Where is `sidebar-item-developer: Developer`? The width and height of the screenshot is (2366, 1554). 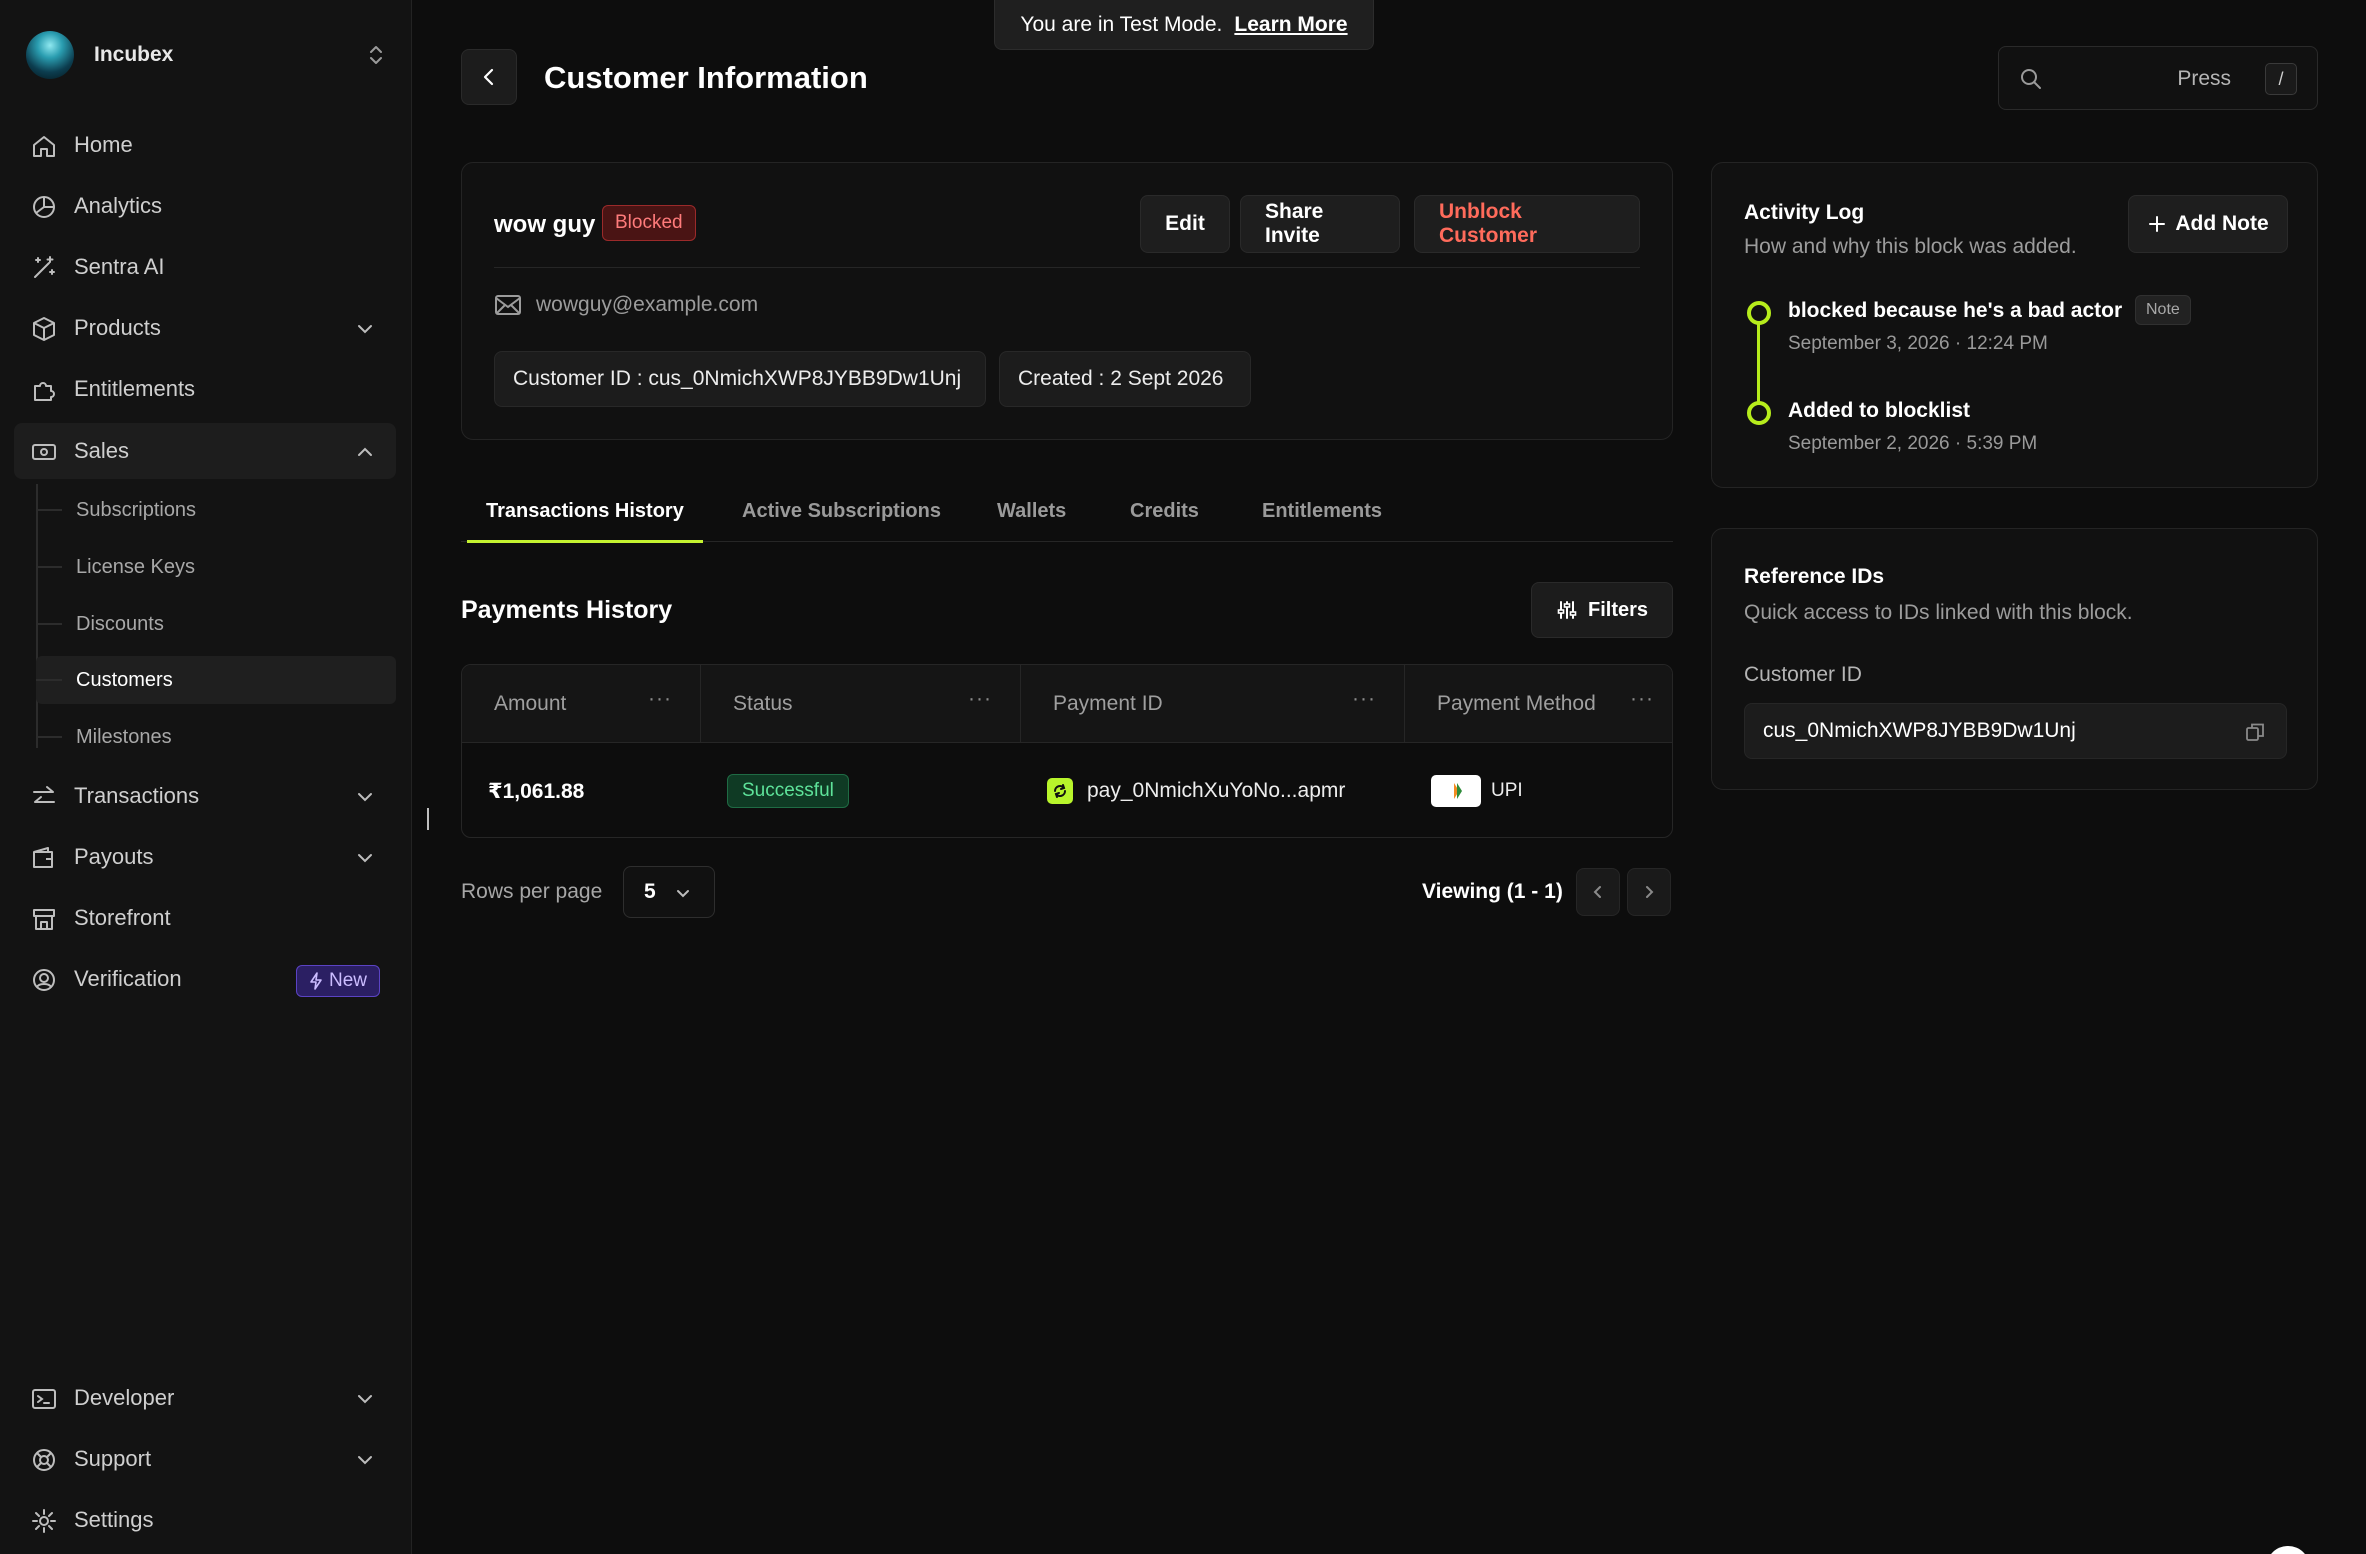 sidebar-item-developer: Developer is located at coordinates (205, 1398).